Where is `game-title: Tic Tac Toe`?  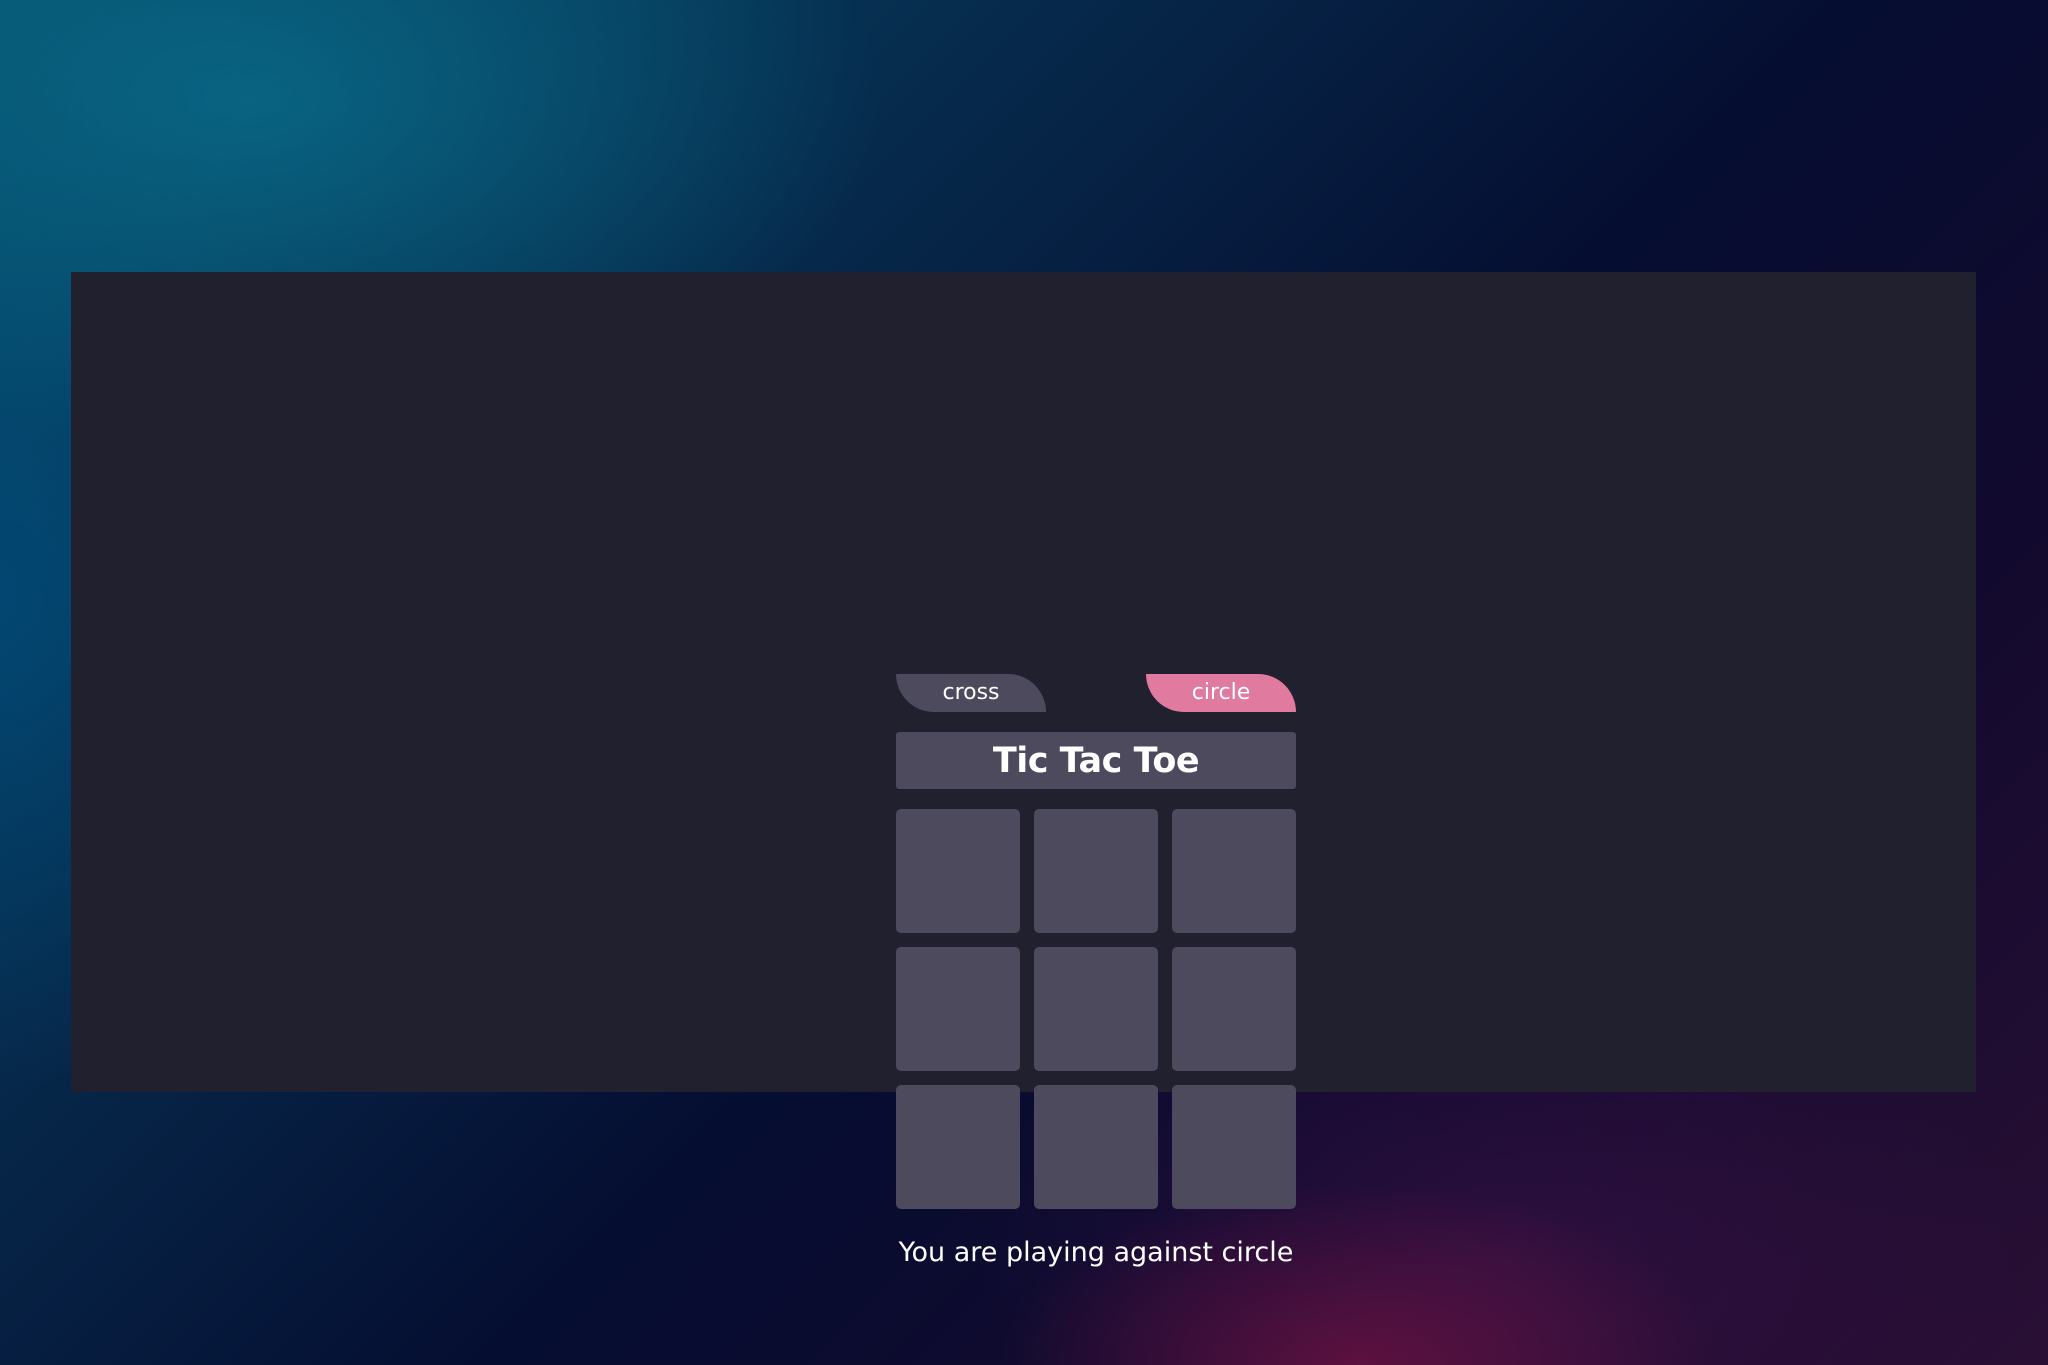
game-title: Tic Tac Toe is located at coordinates (1096, 760).